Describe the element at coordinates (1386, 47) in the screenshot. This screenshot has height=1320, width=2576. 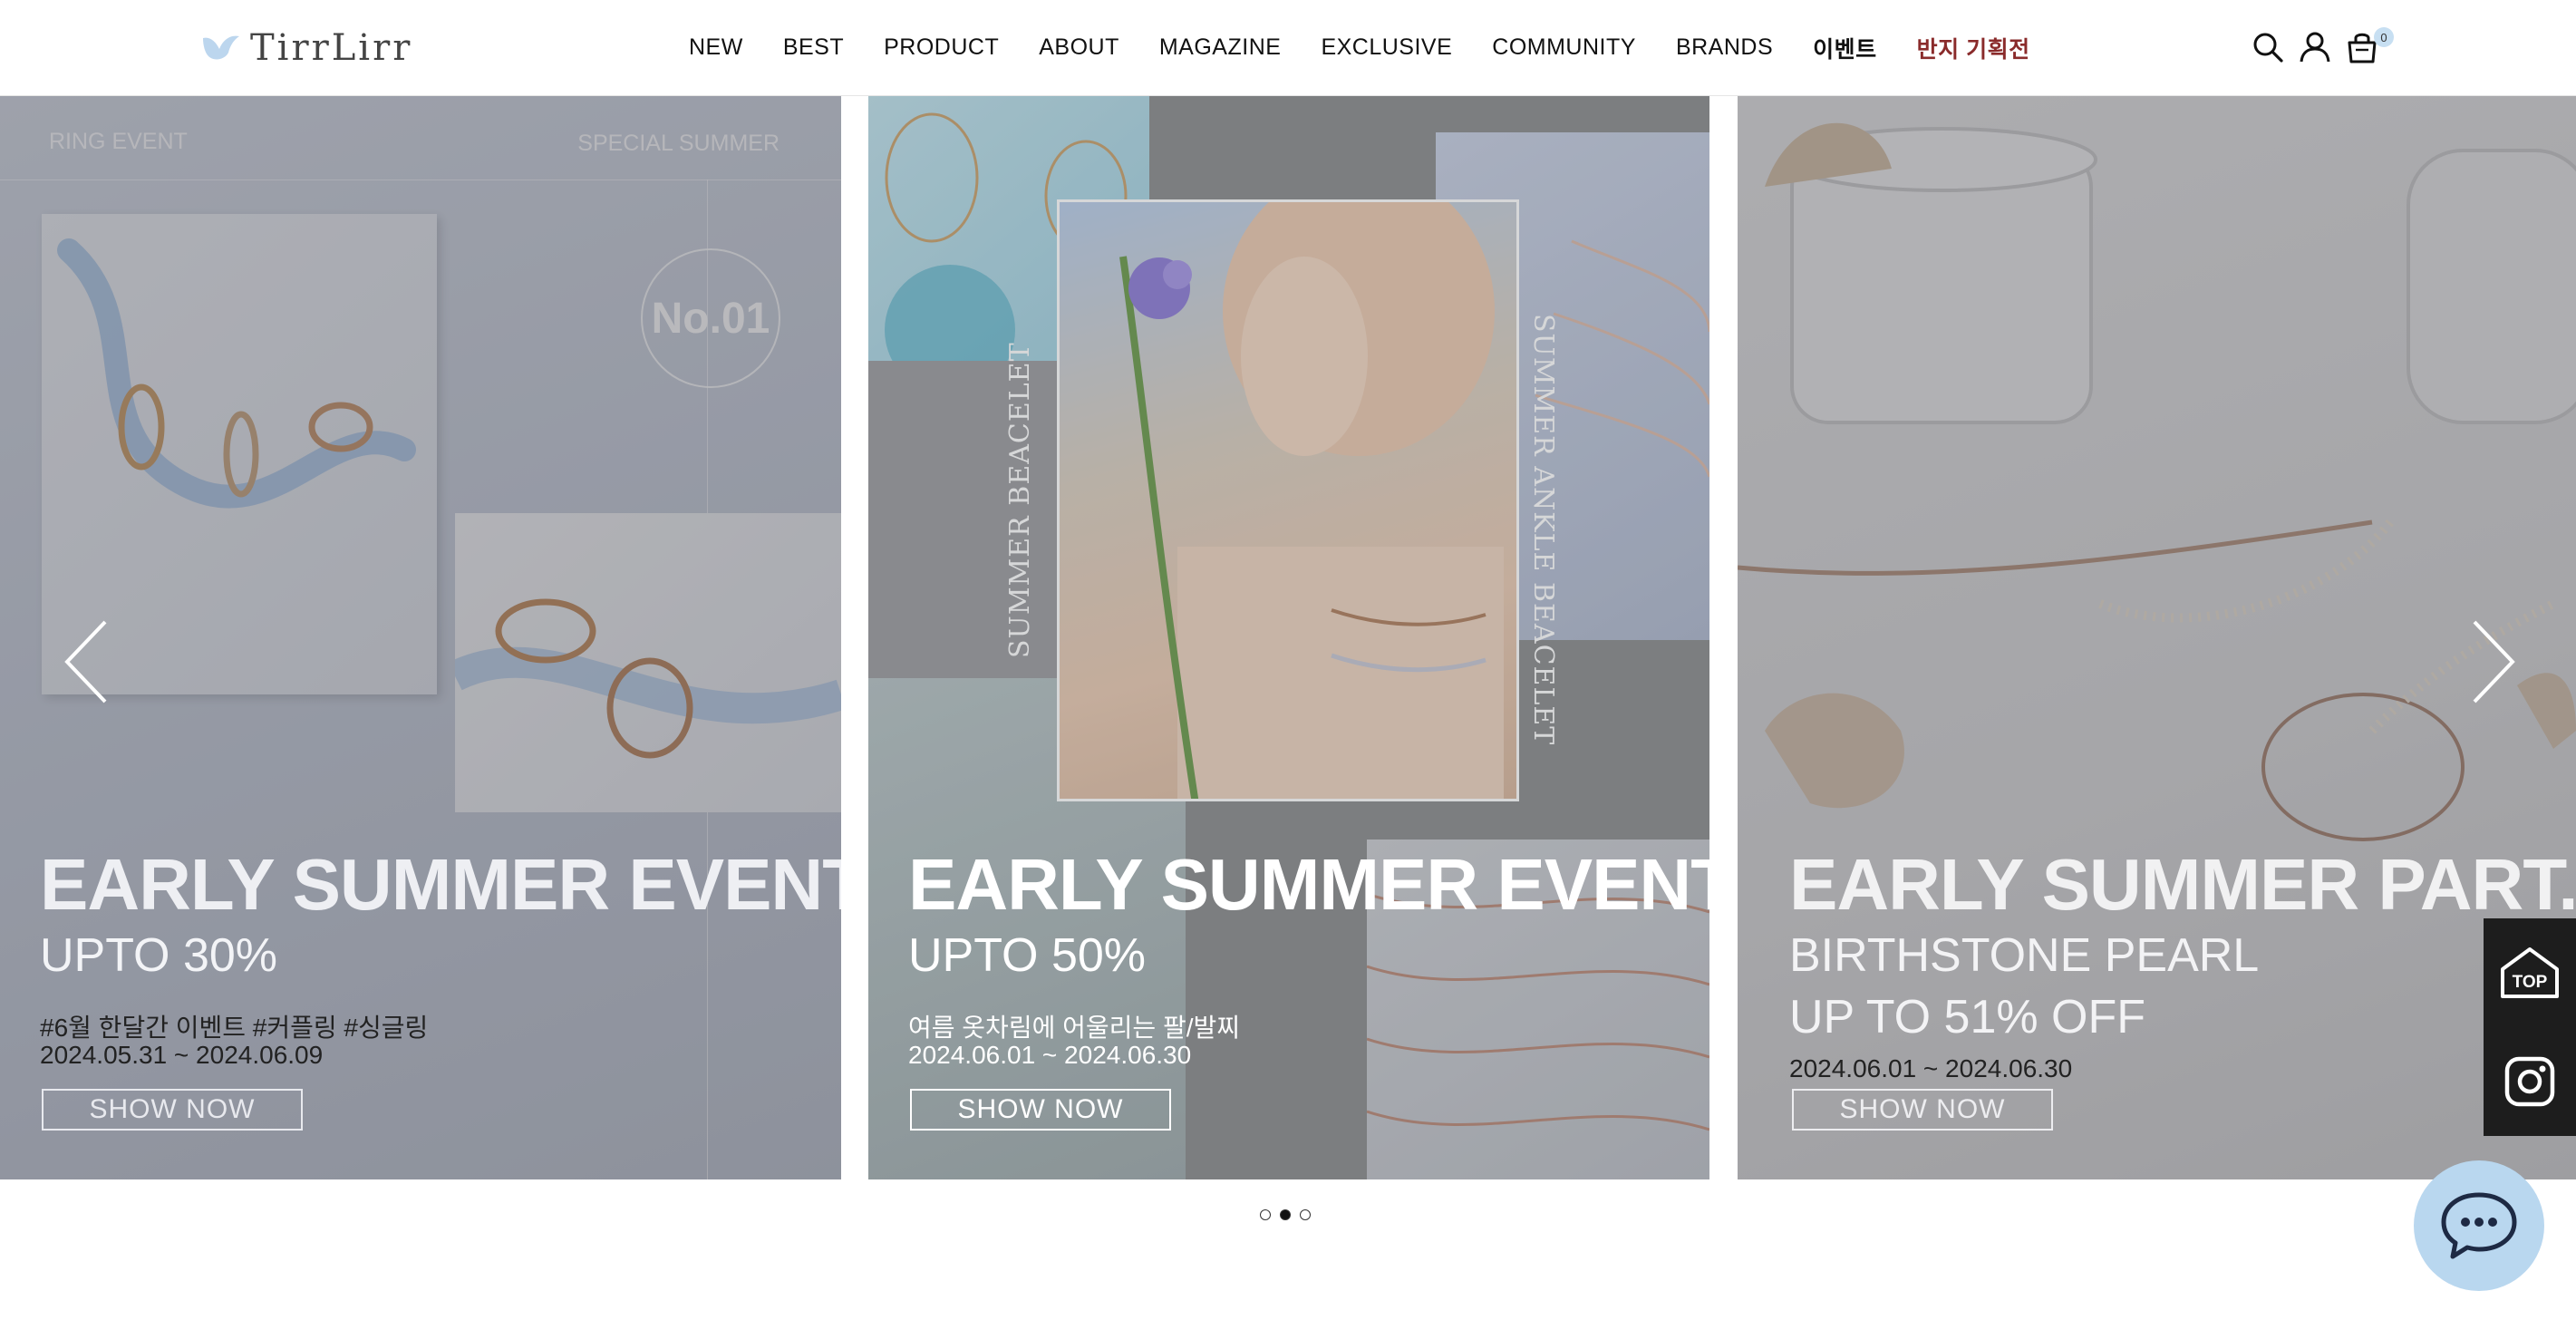
I see `nav-item-exclusive: EXCLUSIVE` at that location.